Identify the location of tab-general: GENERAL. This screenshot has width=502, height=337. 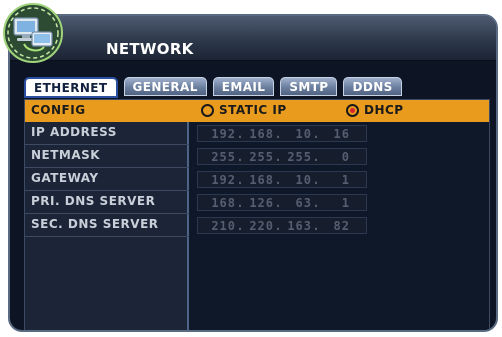
(165, 86).